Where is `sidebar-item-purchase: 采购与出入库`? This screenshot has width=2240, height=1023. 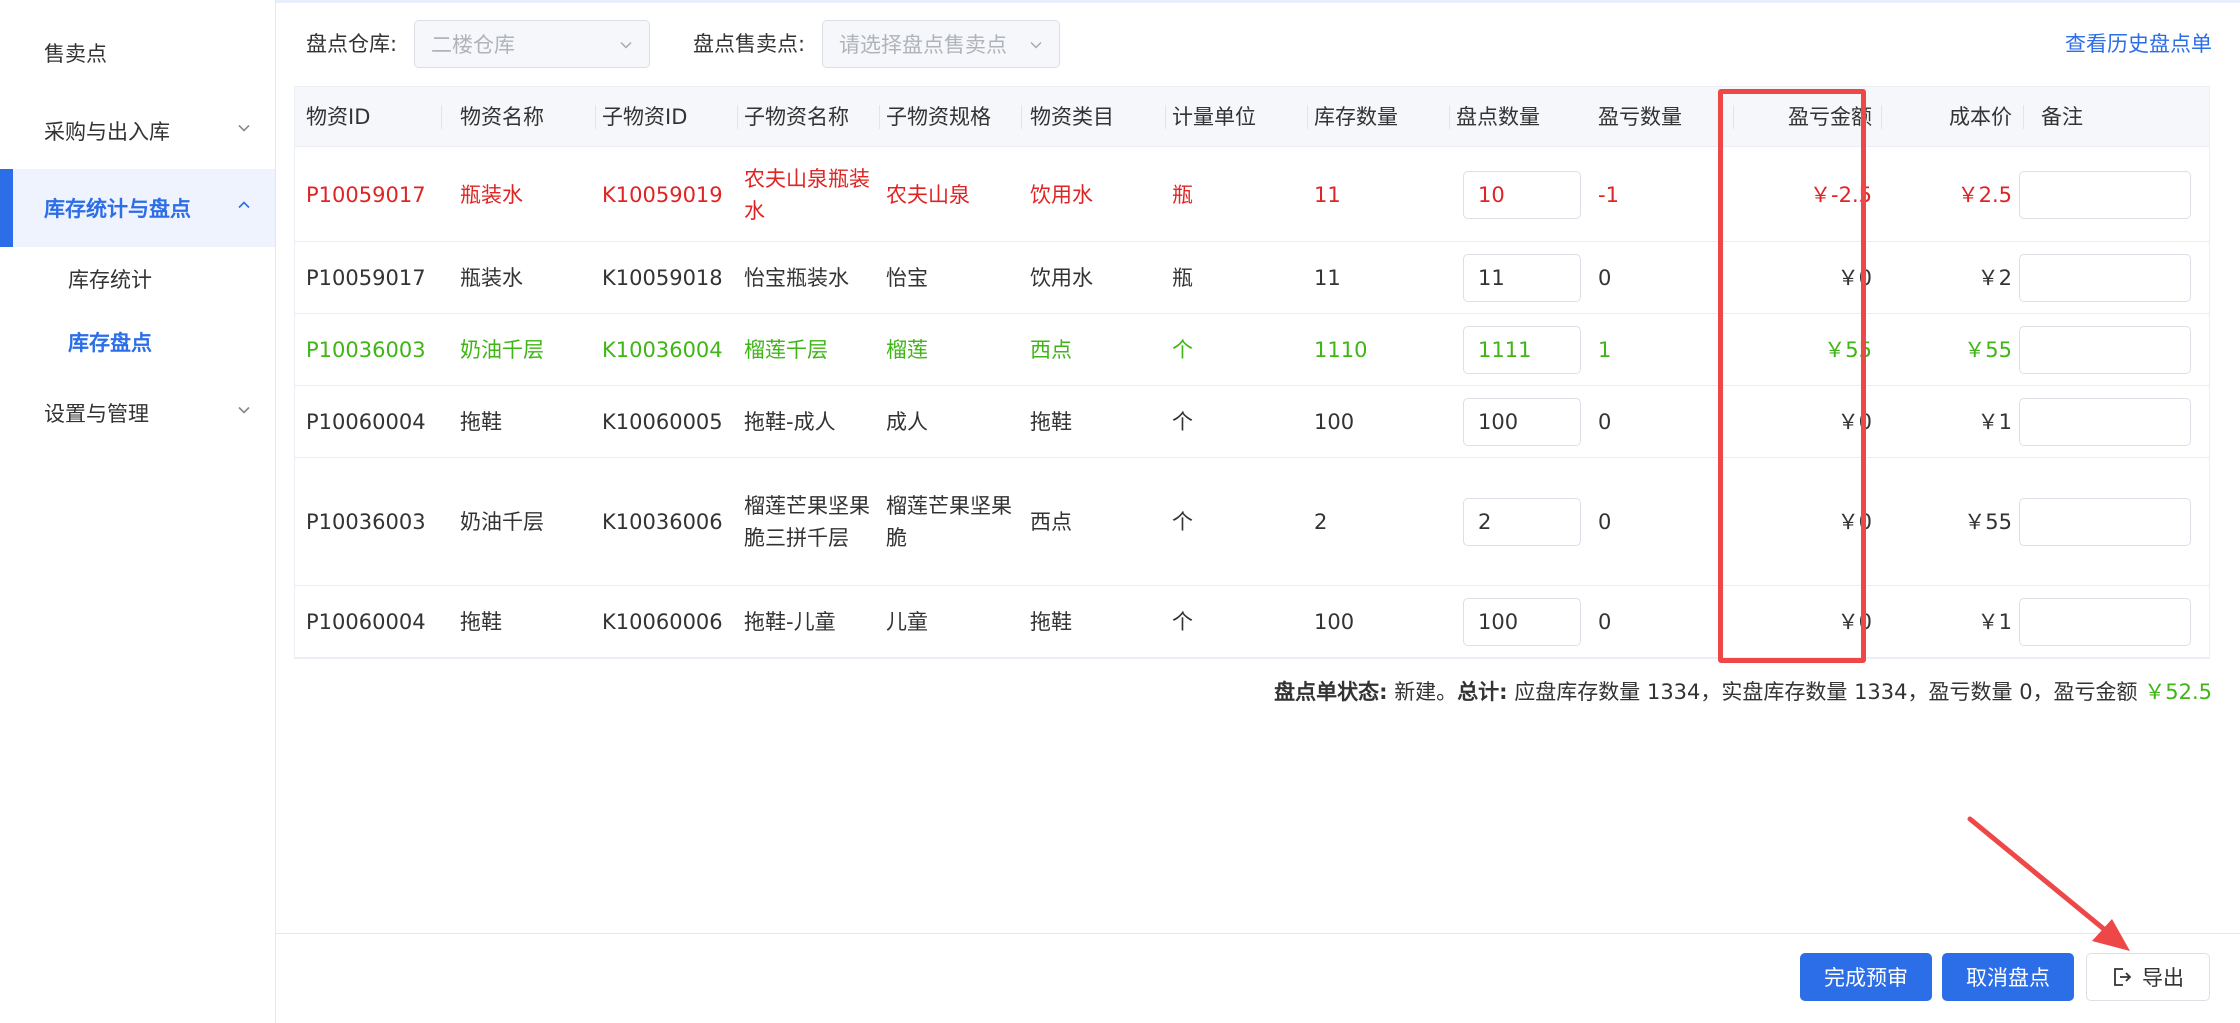
sidebar-item-purchase: 采购与出入库 is located at coordinates (137, 131).